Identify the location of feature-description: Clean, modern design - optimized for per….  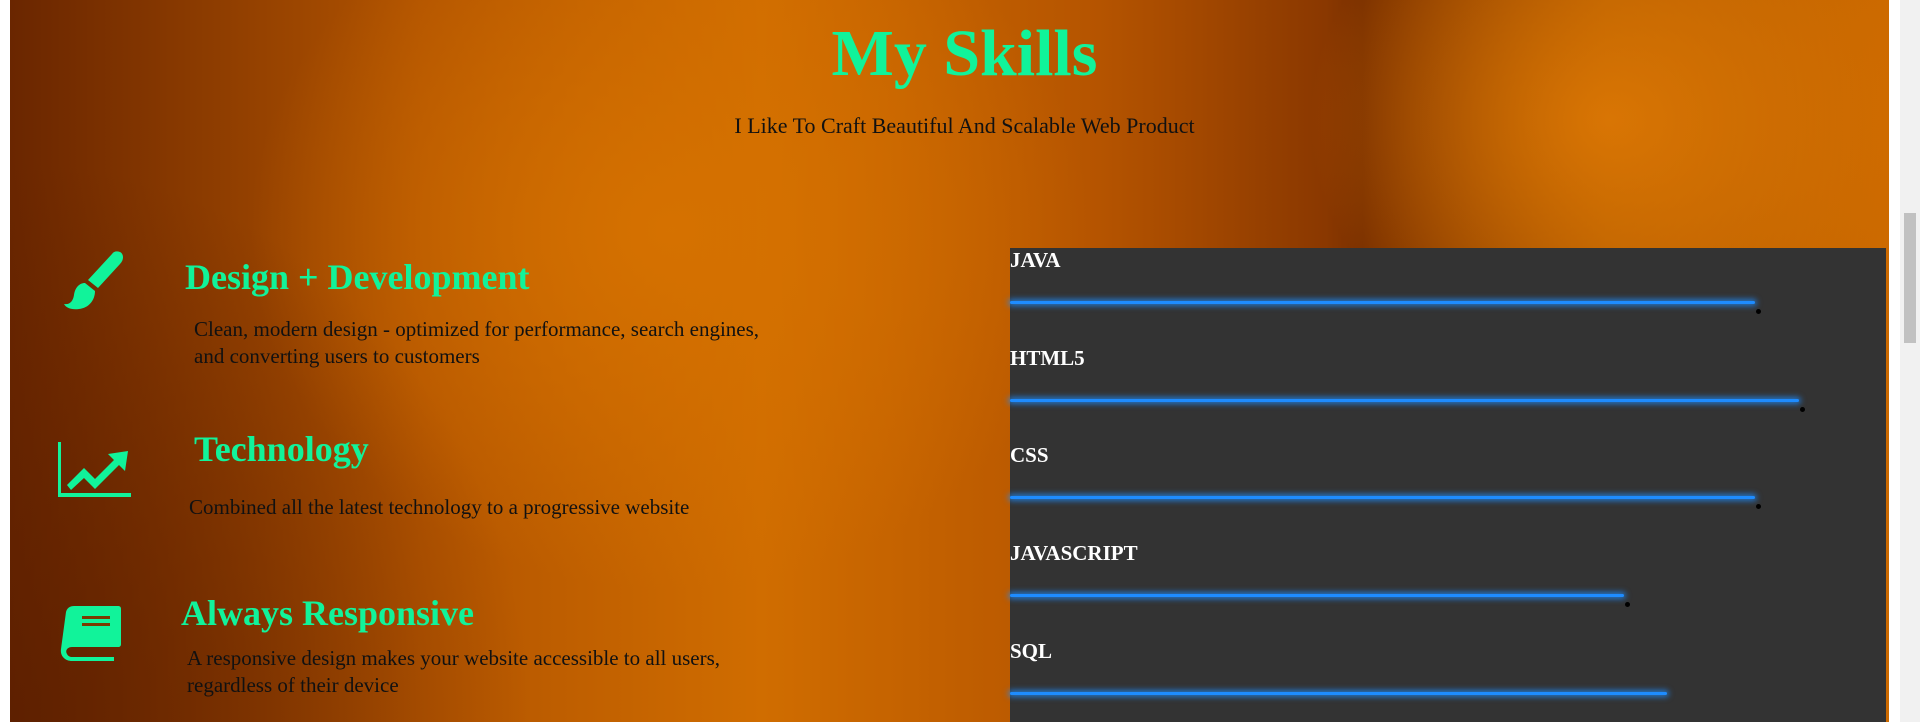
(477, 342).